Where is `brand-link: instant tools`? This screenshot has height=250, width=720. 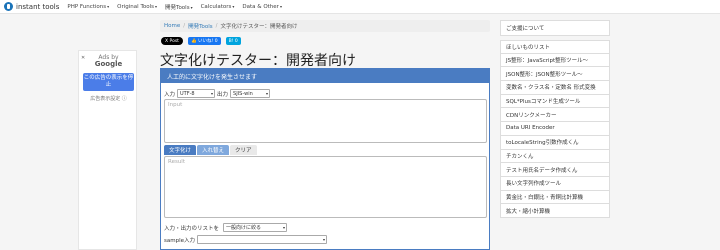 brand-link: instant tools is located at coordinates (31, 6).